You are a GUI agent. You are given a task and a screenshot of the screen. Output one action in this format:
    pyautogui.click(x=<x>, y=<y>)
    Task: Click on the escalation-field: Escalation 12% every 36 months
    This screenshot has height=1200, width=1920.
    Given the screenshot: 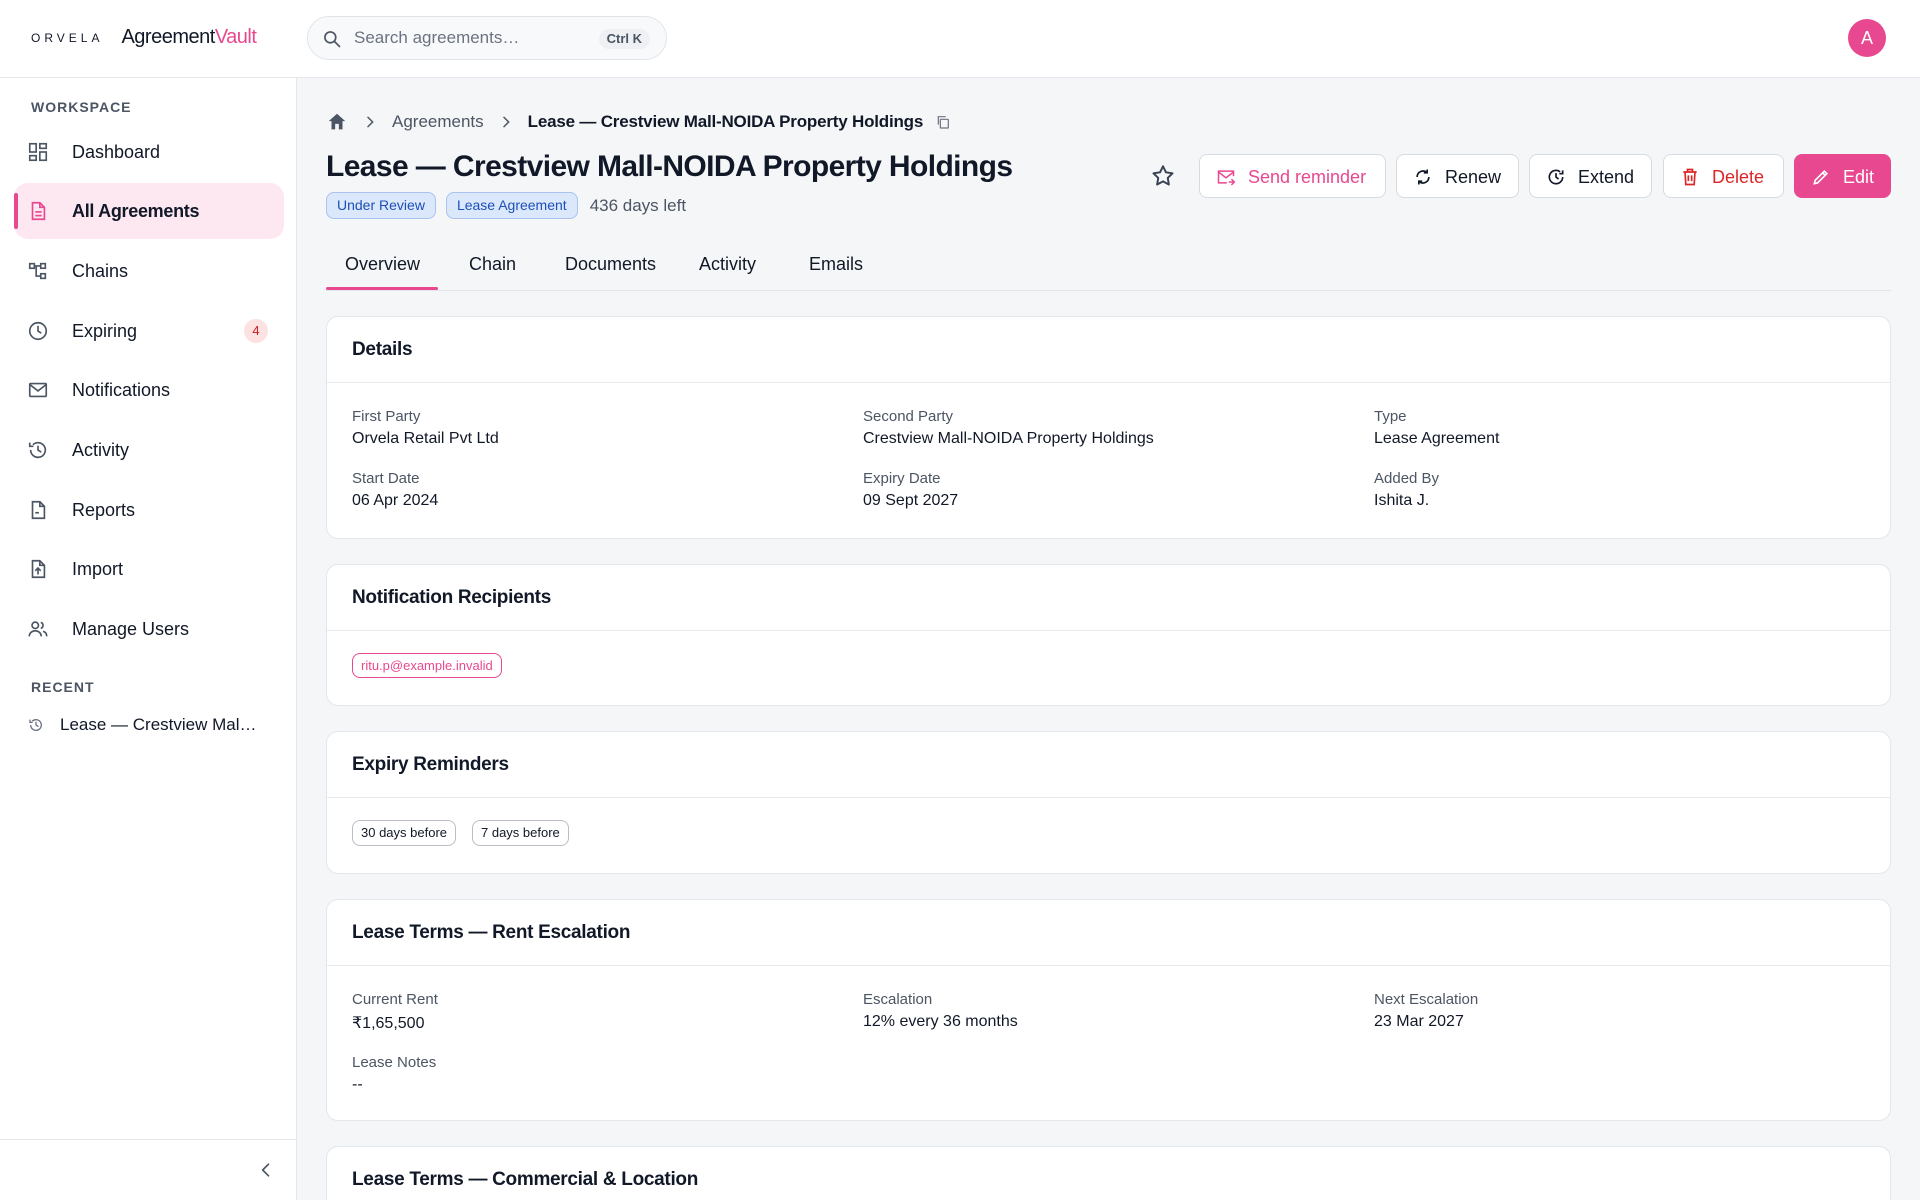 What is the action you would take?
    pyautogui.click(x=940, y=1010)
    